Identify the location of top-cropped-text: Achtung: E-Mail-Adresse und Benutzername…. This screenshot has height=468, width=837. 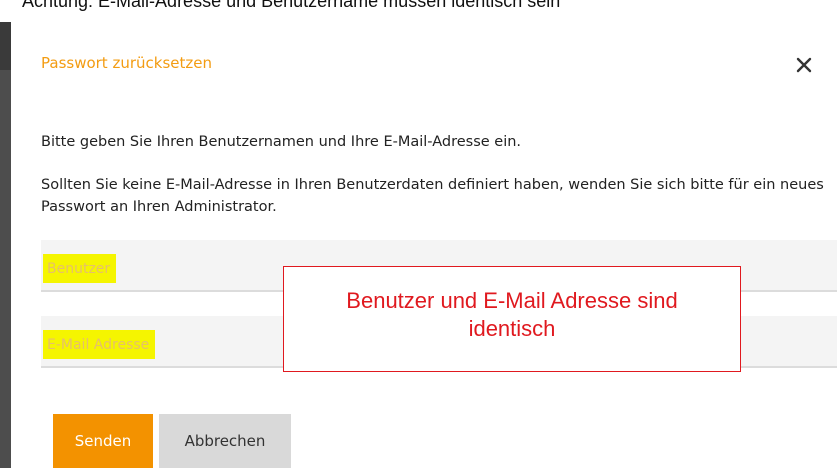
(418, 11).